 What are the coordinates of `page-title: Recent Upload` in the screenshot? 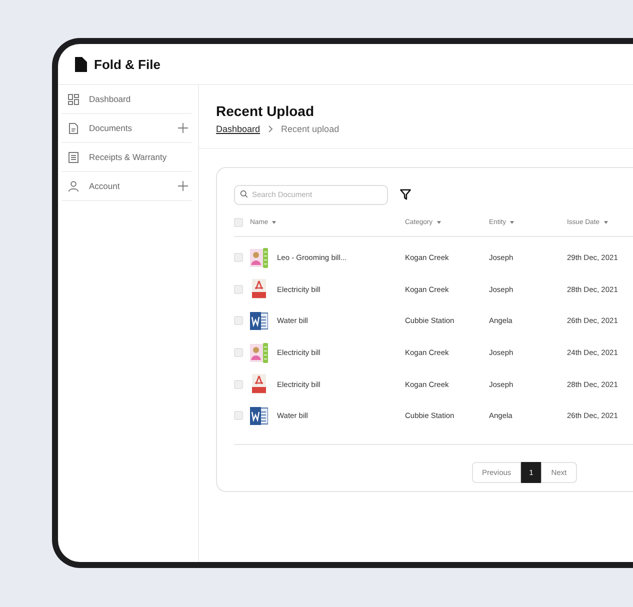 It's located at (266, 111).